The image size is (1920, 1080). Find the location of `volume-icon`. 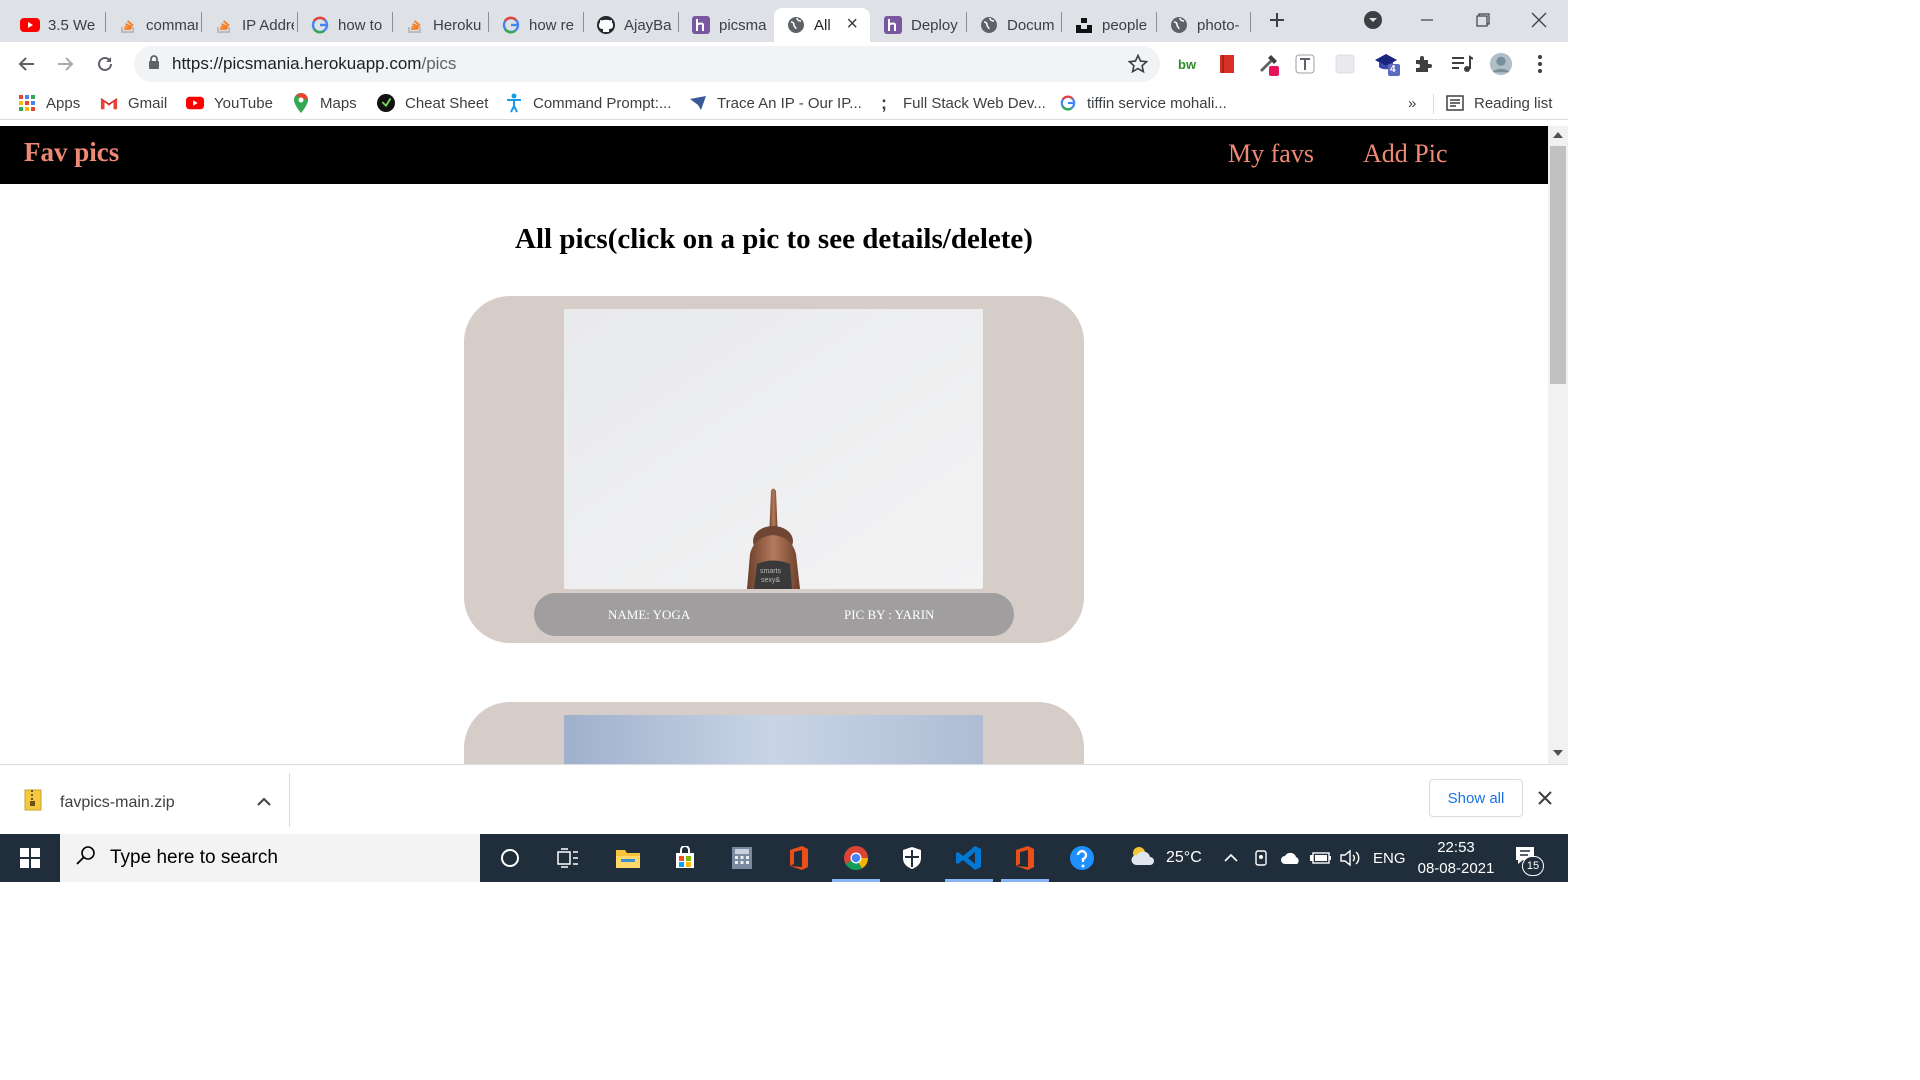

volume-icon is located at coordinates (1351, 858).